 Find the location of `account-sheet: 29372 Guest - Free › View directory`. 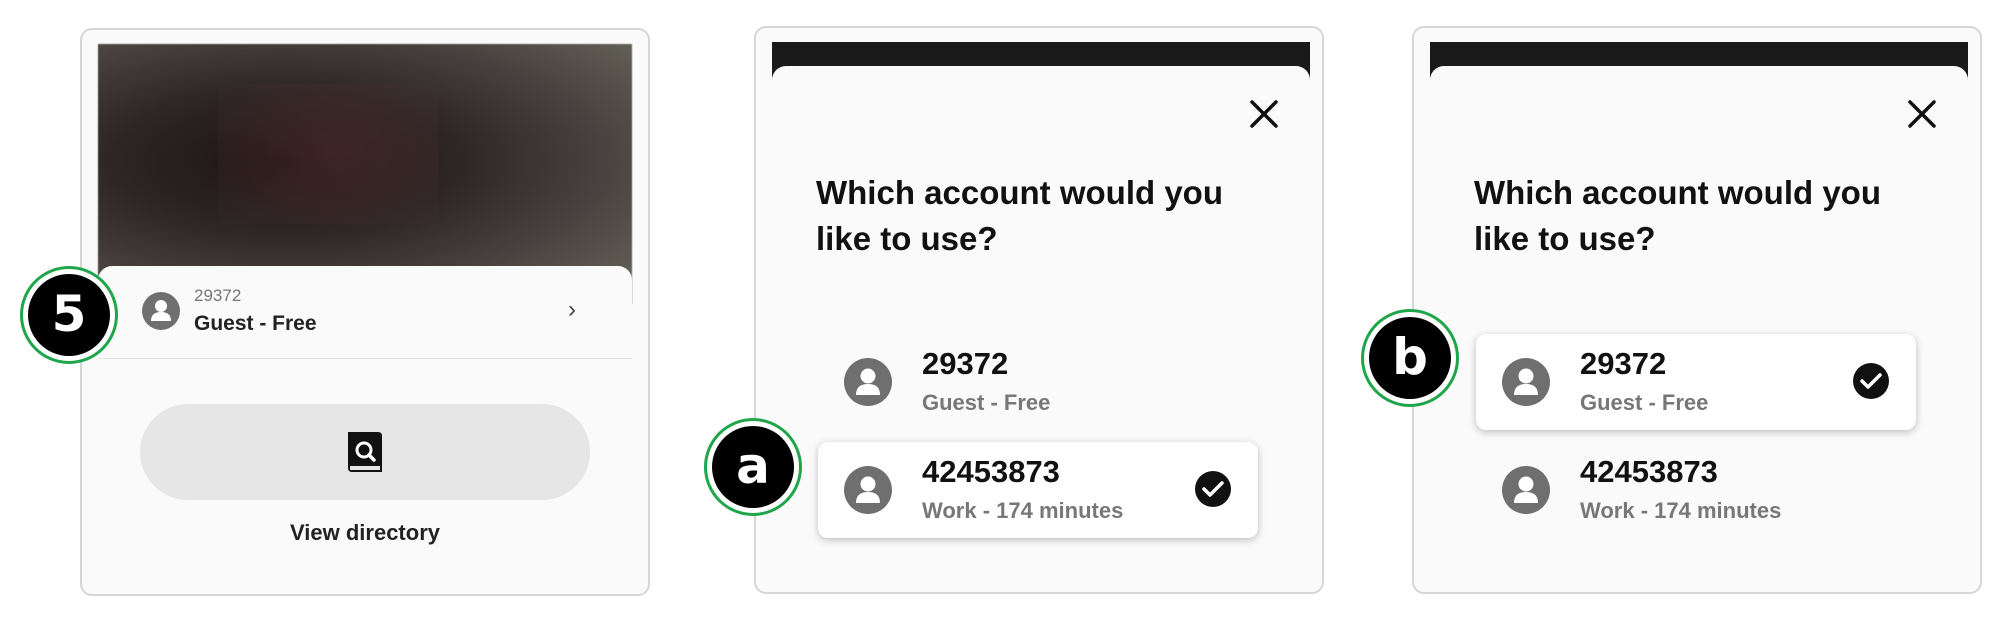

account-sheet: 29372 Guest - Free › View directory is located at coordinates (365, 430).